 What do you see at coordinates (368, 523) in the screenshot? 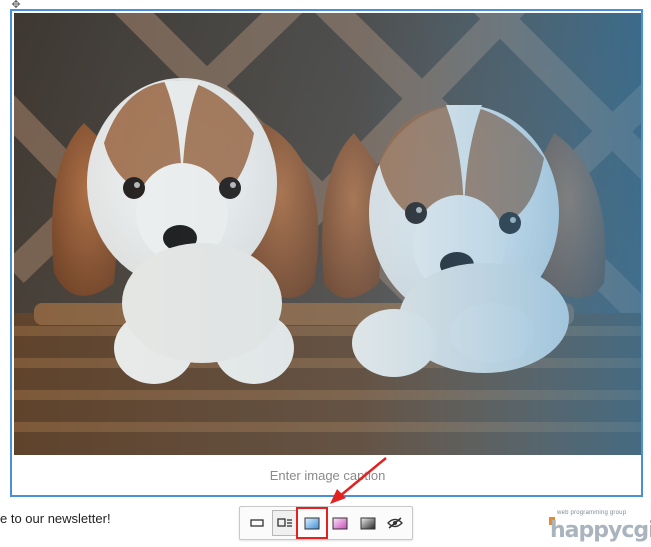
I see `grayscale-filter-icon` at bounding box center [368, 523].